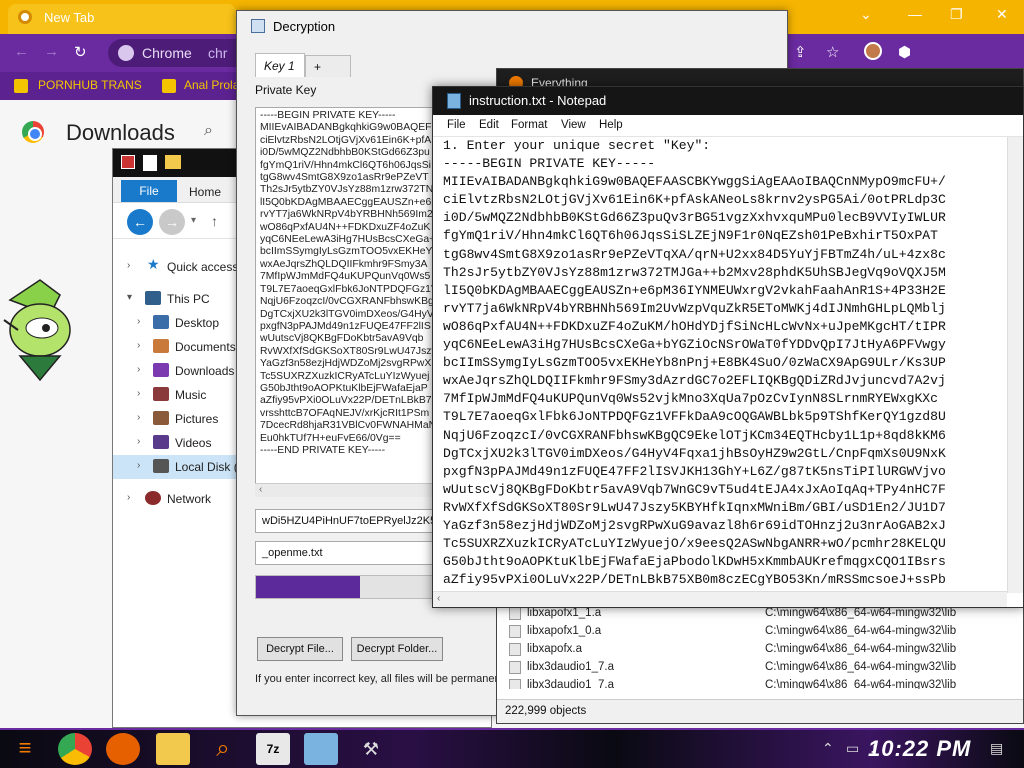 Image resolution: width=1024 pixels, height=768 pixels. What do you see at coordinates (25, 748) in the screenshot?
I see `start-menu-icon: ≡` at bounding box center [25, 748].